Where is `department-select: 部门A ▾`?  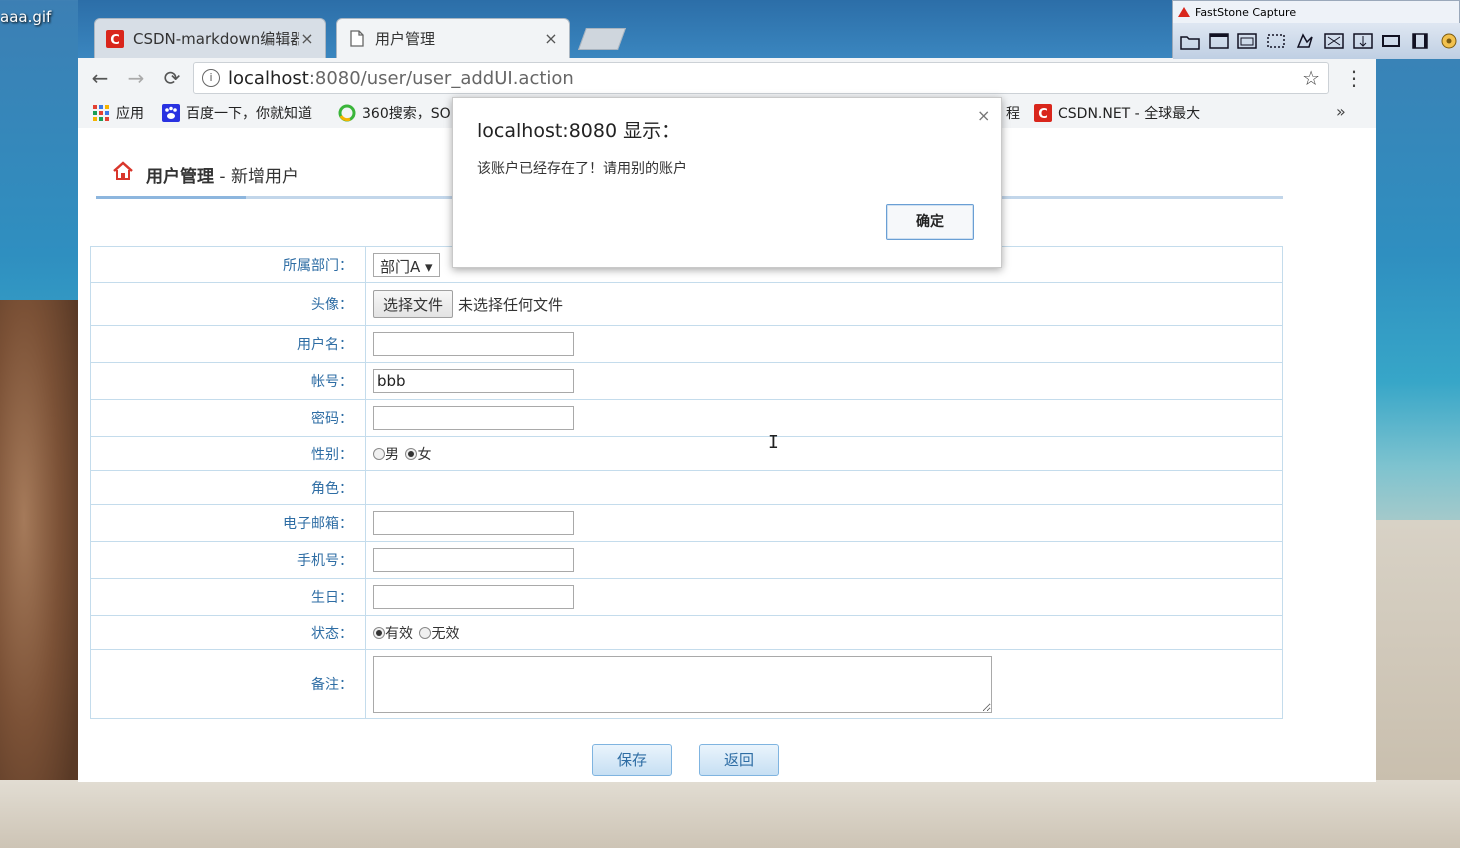 department-select: 部门A ▾ is located at coordinates (406, 264).